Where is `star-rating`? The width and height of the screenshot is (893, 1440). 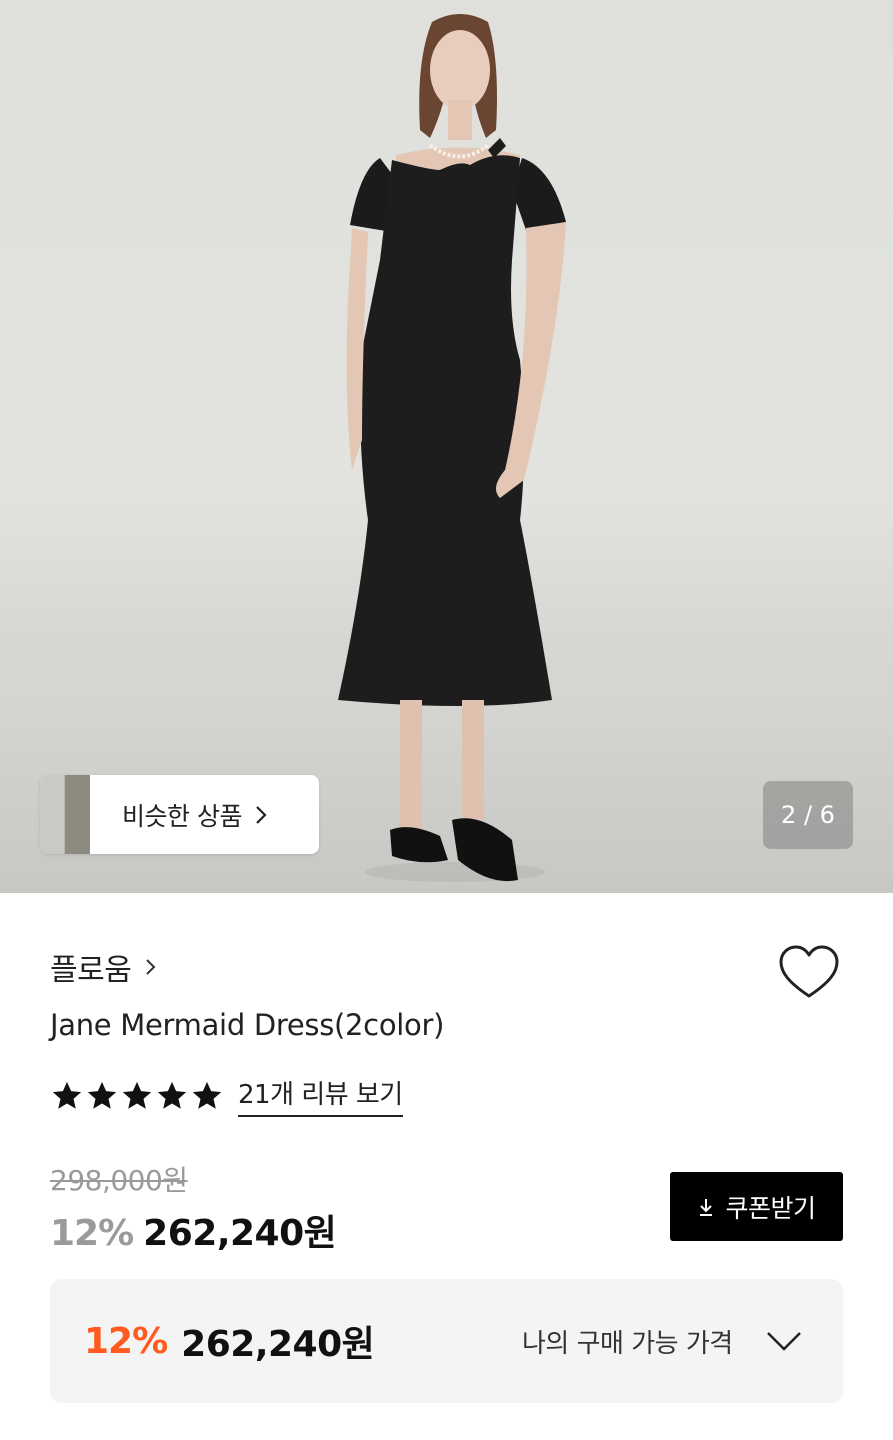 star-rating is located at coordinates (137, 1096).